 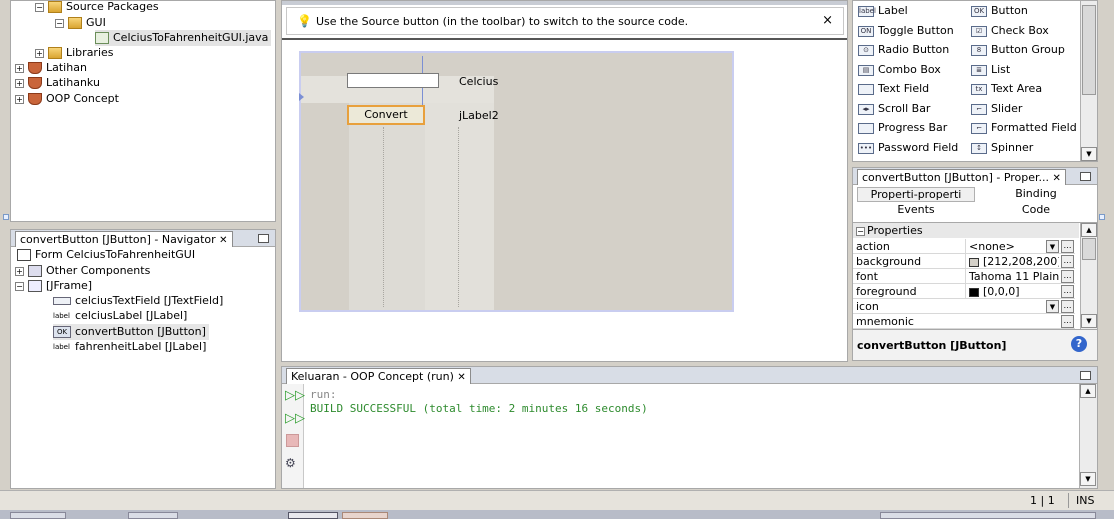 I want to click on tab-binding: Binding, so click(x=1036, y=194).